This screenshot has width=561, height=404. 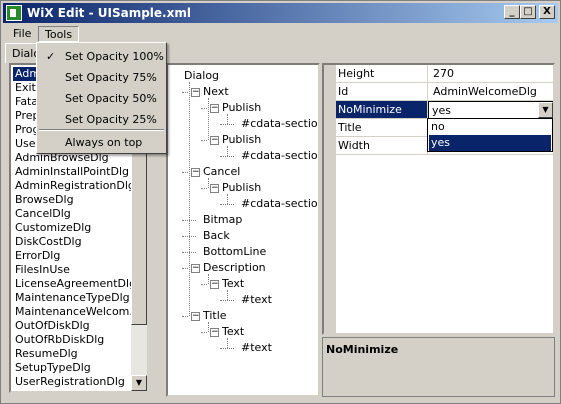 I want to click on tree-node: Next, so click(x=216, y=92).